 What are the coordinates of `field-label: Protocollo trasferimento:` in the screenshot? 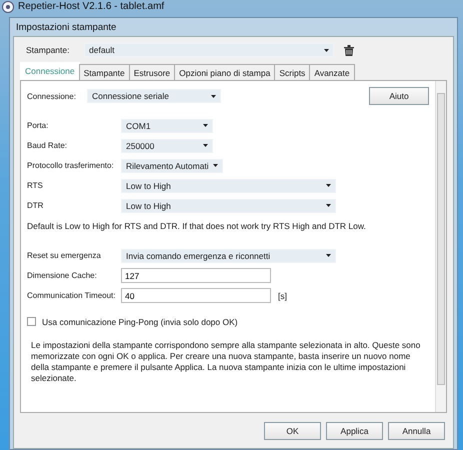 It's located at (71, 165).